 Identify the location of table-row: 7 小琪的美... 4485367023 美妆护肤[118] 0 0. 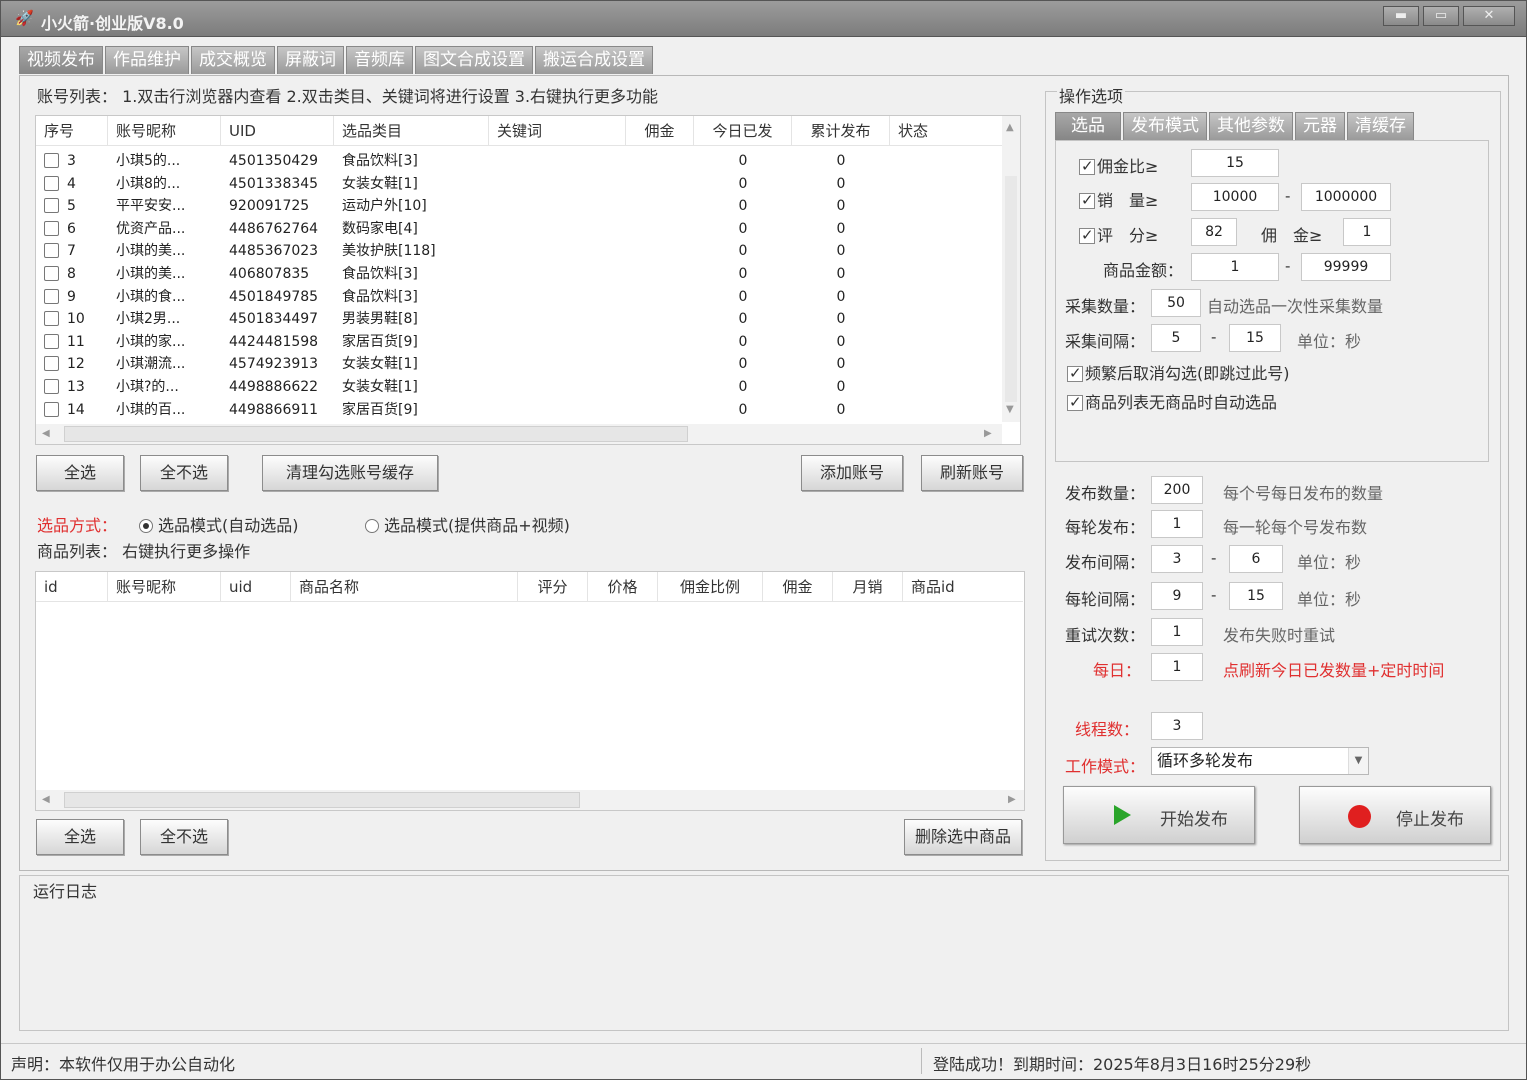
(519, 251).